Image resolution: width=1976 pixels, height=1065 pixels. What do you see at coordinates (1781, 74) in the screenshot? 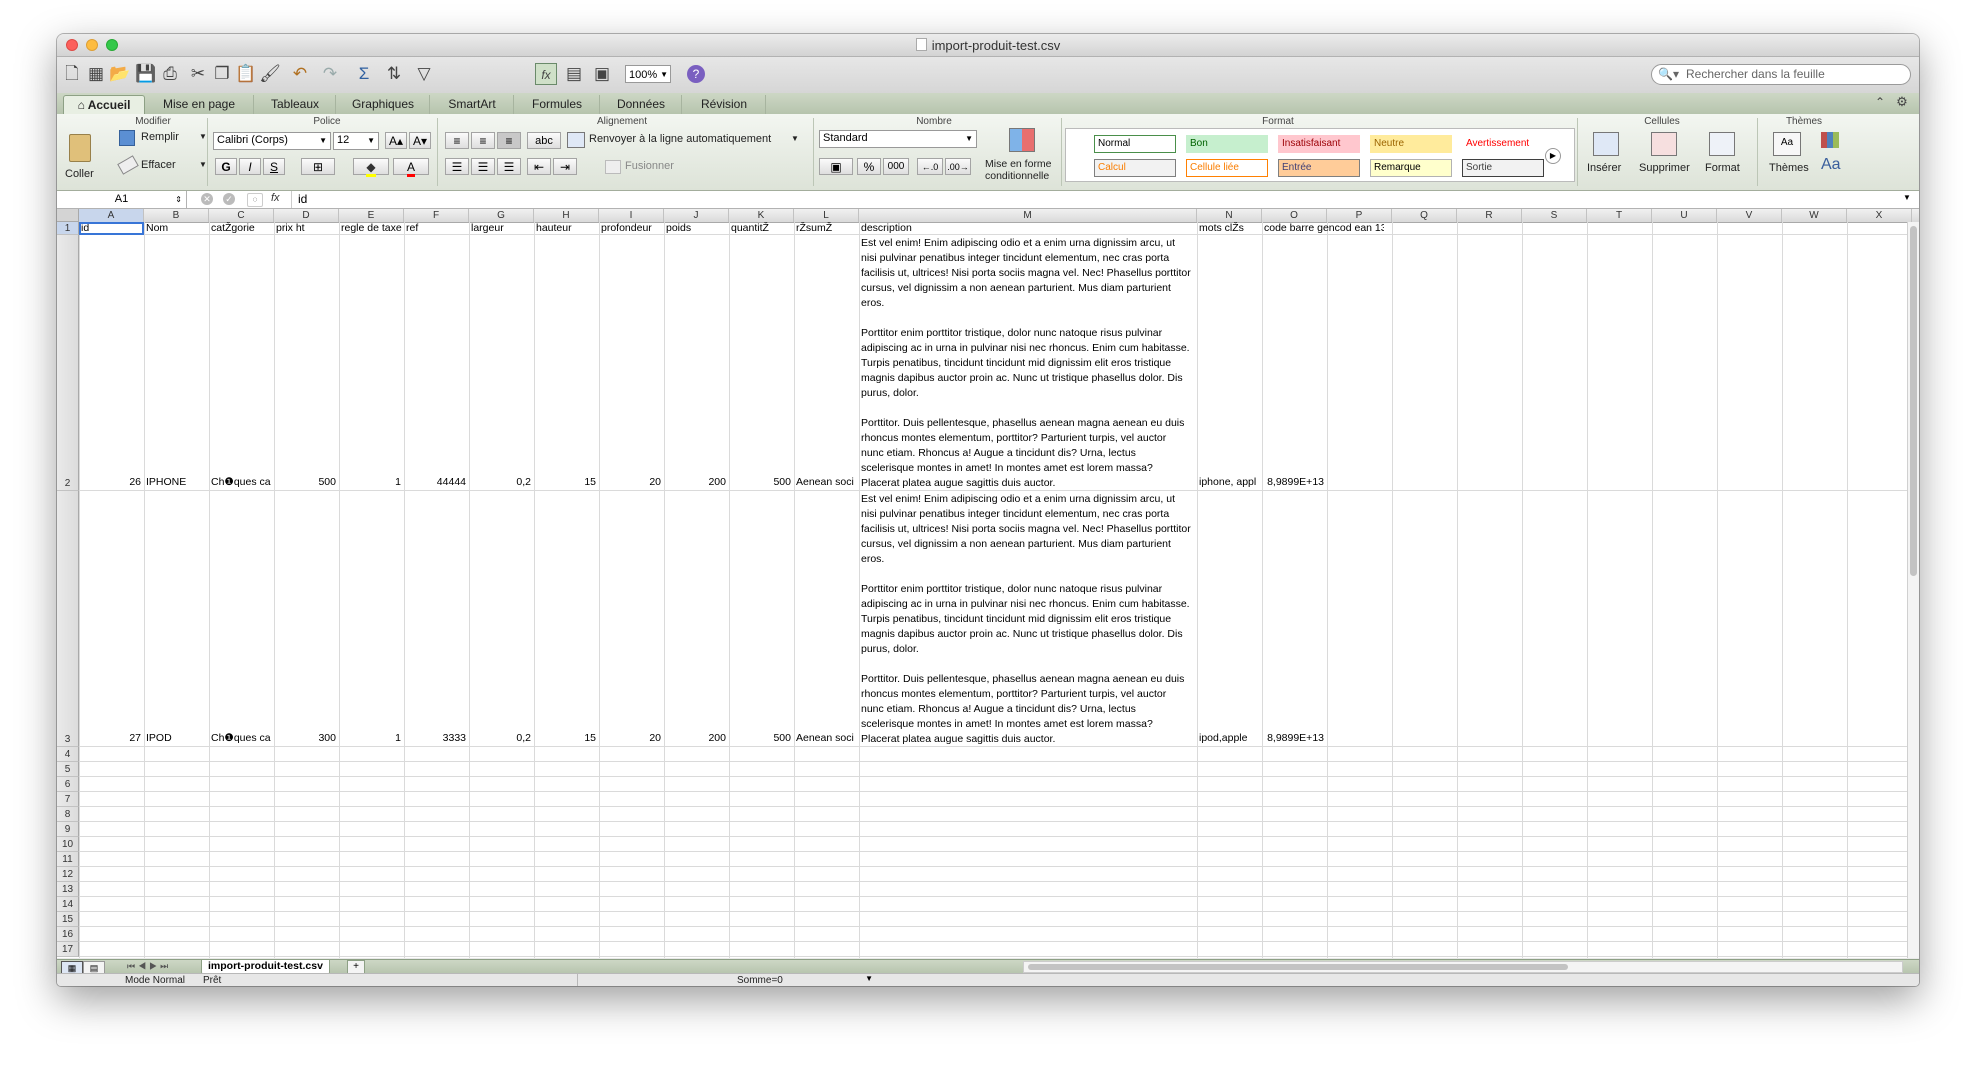
I see `search-field: 🔍▾ Rechercher dans la feuille` at bounding box center [1781, 74].